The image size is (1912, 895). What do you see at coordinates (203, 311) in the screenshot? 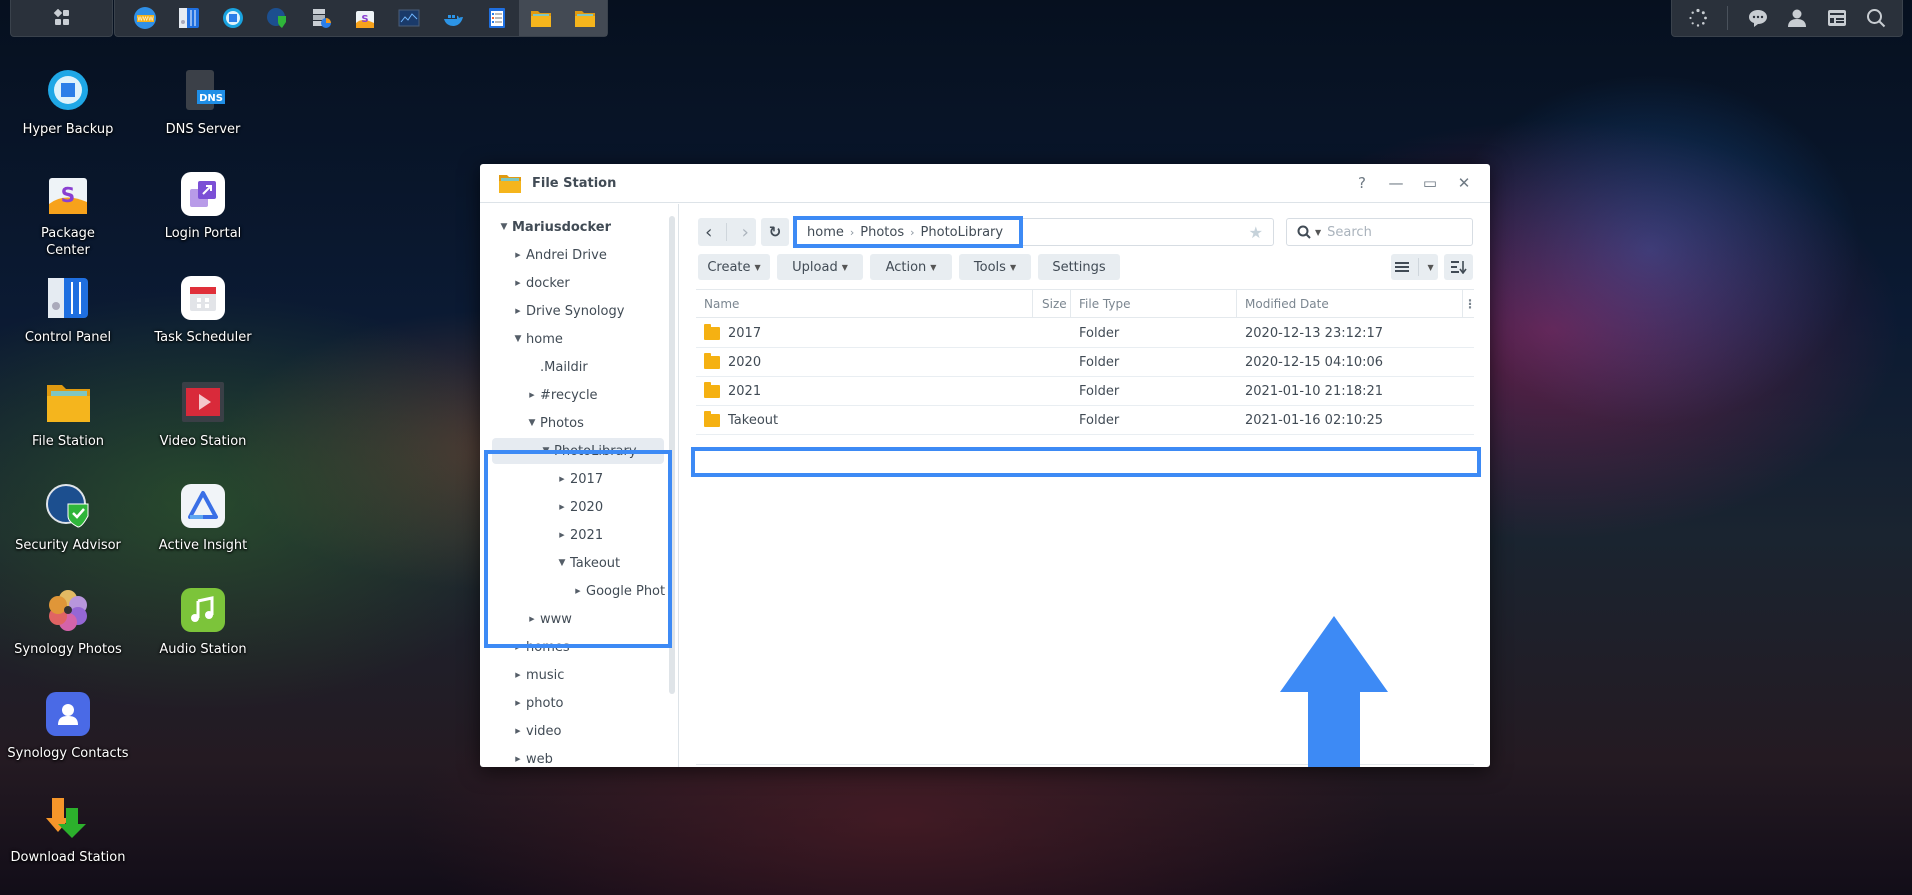
I see `desktop-icon-task-scheduler: Task Scheduler` at bounding box center [203, 311].